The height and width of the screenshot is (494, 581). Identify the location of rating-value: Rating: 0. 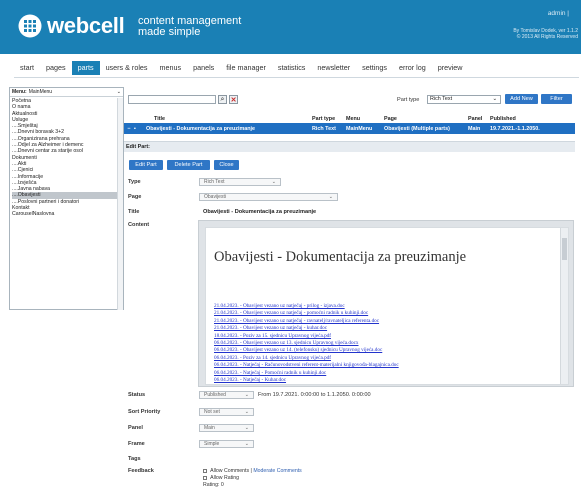
(213, 485).